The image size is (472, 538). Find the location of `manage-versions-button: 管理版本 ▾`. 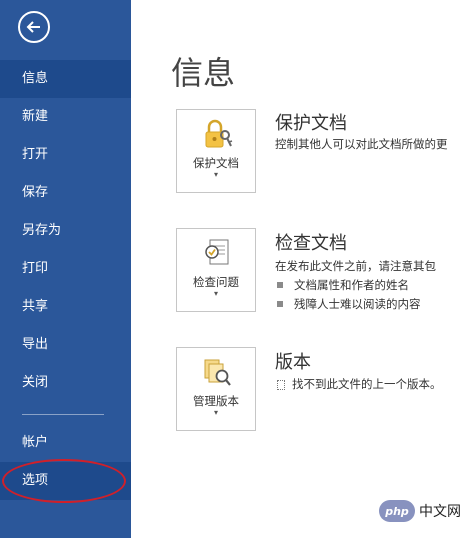

manage-versions-button: 管理版本 ▾ is located at coordinates (216, 389).